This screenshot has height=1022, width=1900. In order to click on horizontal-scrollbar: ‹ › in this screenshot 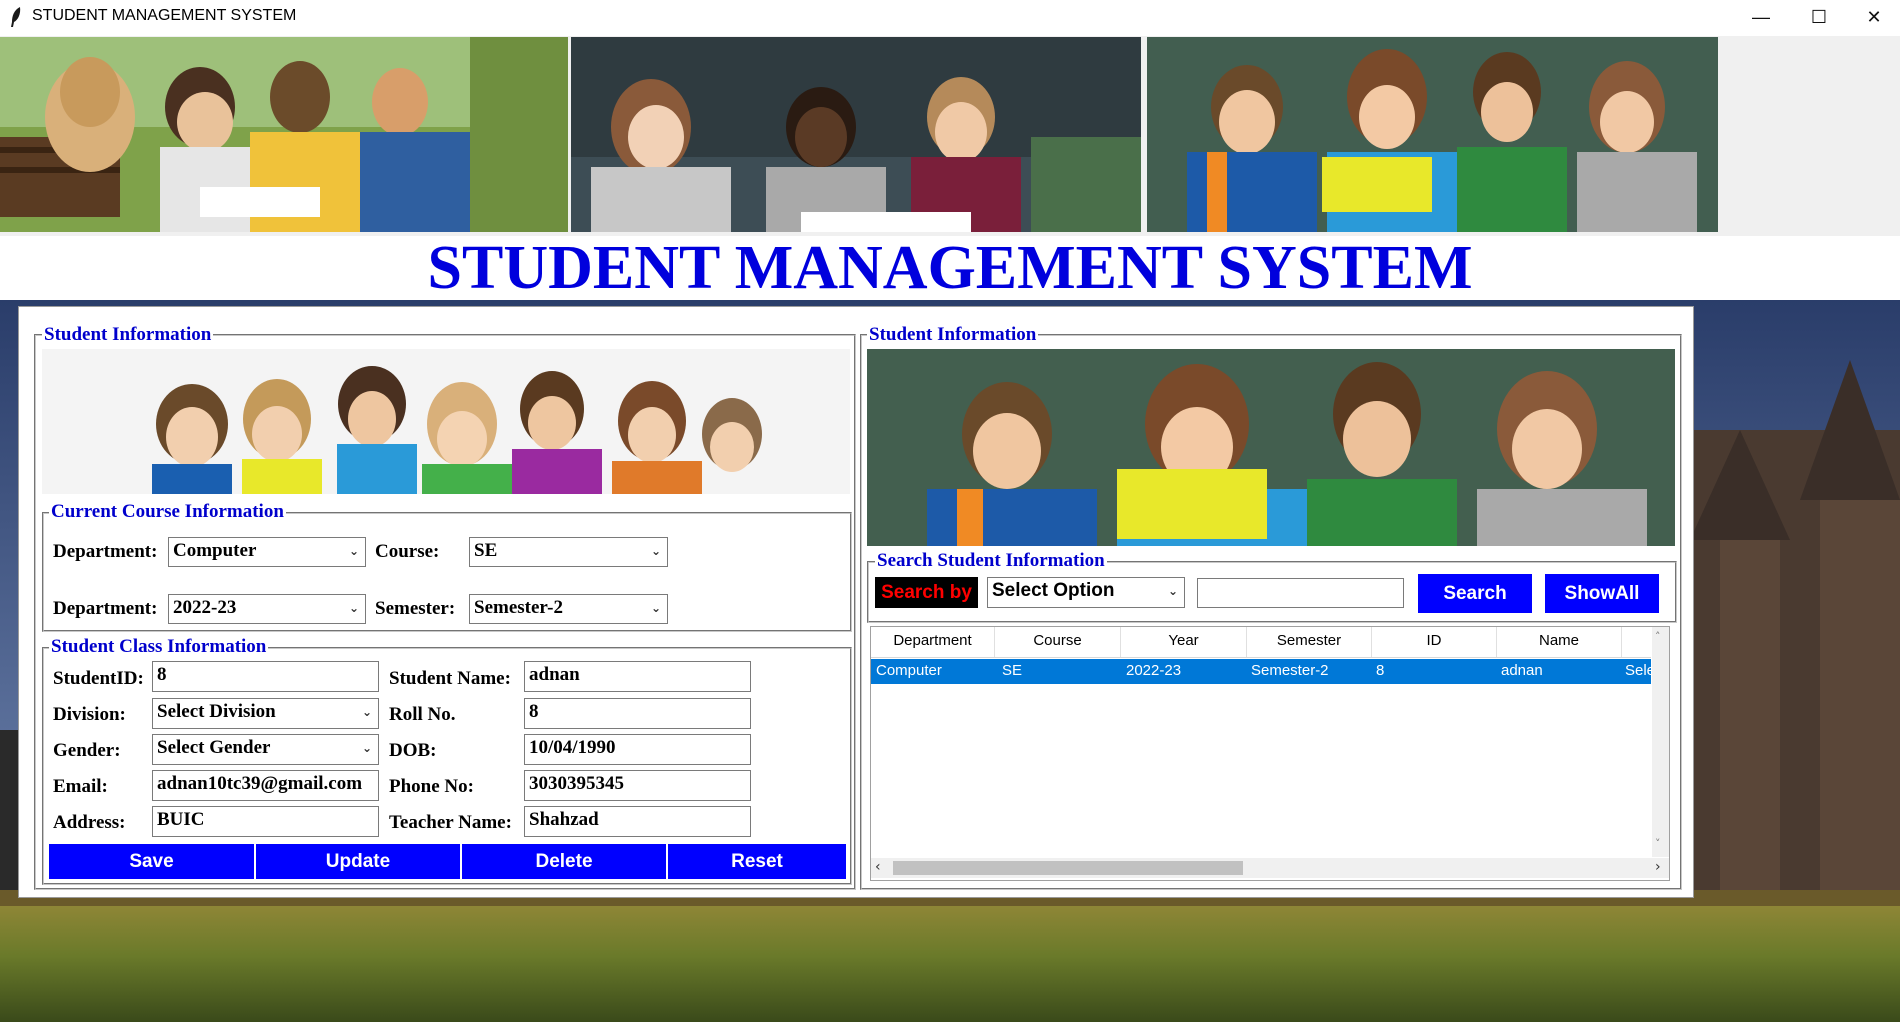, I will do `click(1270, 868)`.